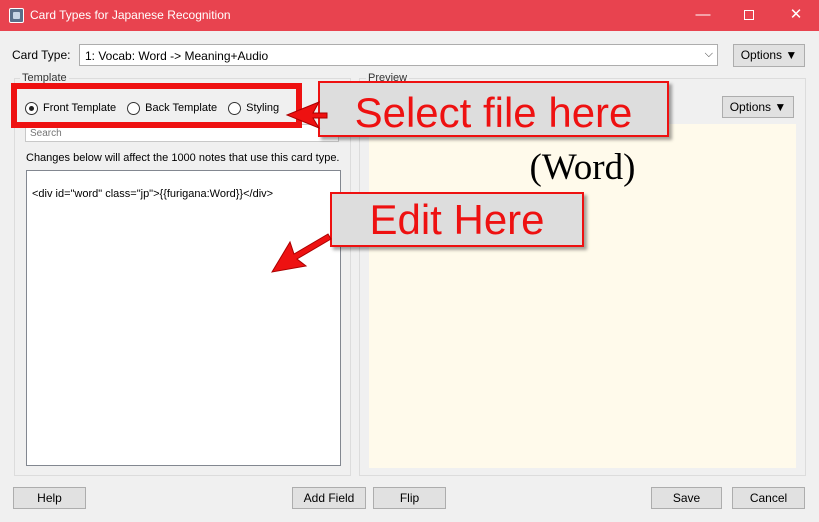 This screenshot has width=819, height=522. Describe the element at coordinates (49, 498) in the screenshot. I see `help-button: Help` at that location.